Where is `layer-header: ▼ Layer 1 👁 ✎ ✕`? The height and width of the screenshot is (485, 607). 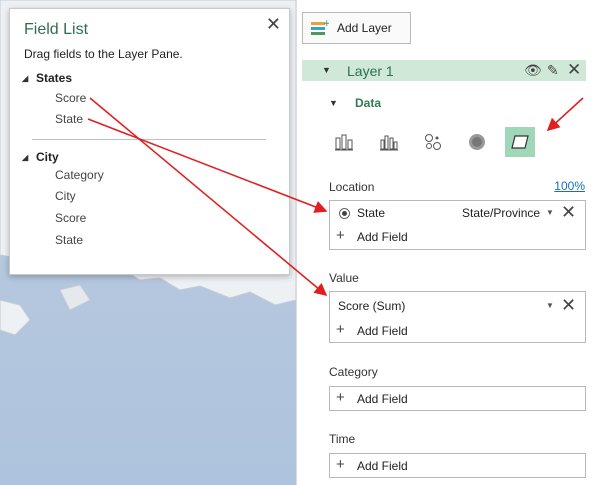 layer-header: ▼ Layer 1 👁 ✎ ✕ is located at coordinates (444, 70).